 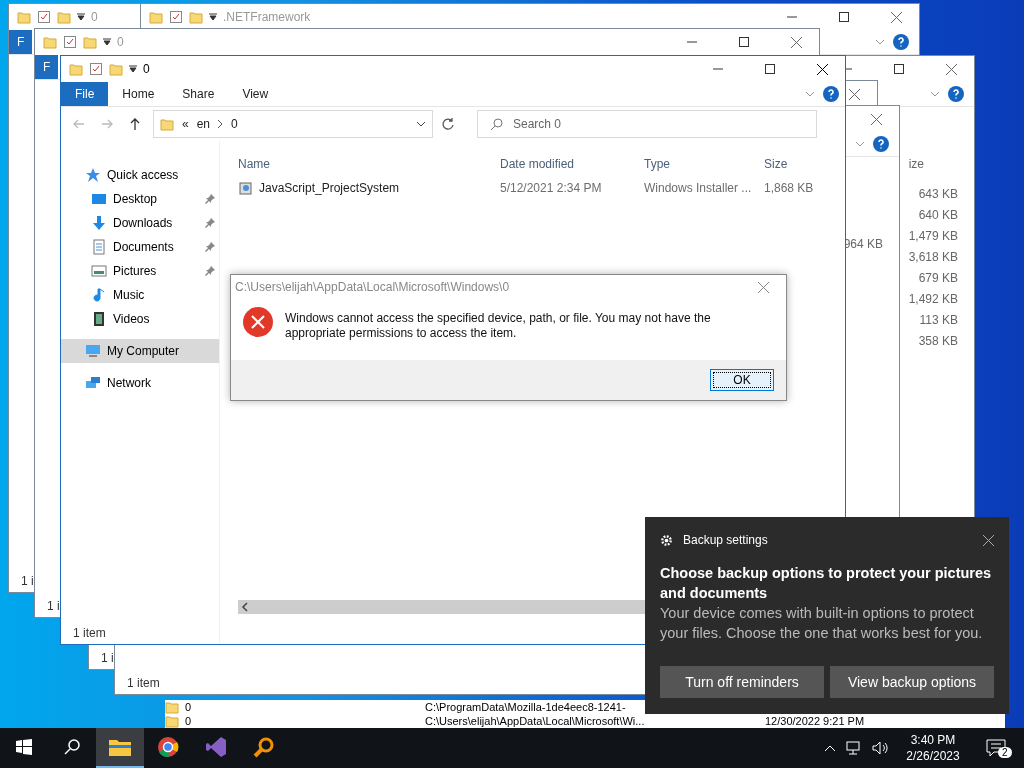 I want to click on search-icon, so click(x=72, y=747).